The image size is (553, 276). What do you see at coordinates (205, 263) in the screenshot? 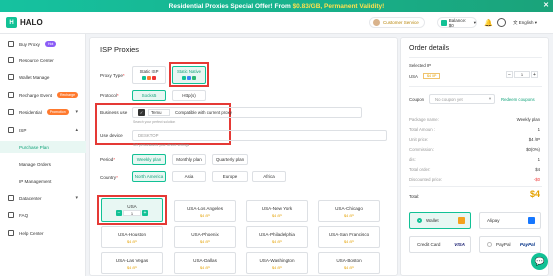
I see `location-card: USA-Dallas $4 /IP` at bounding box center [205, 263].